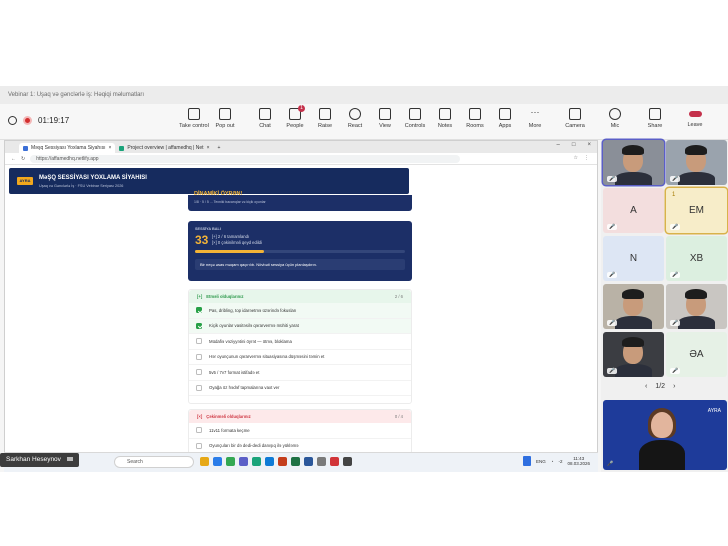  I want to click on windows-taskbar: Search ENG ◔ -2 11:43 08.03.2026, so click(301, 462).